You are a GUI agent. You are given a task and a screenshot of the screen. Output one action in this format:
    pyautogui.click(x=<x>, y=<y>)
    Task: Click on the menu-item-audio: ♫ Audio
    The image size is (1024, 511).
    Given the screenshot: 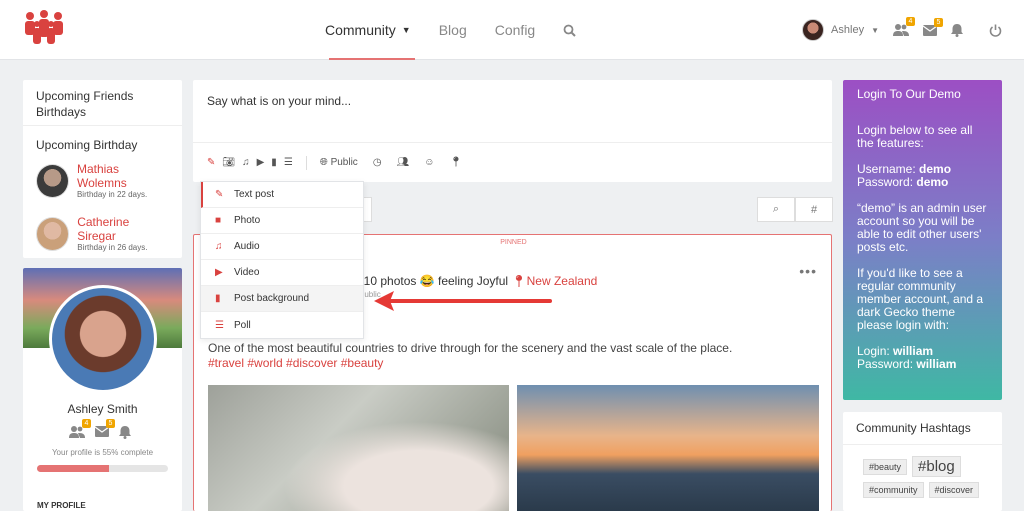 What is the action you would take?
    pyautogui.click(x=282, y=247)
    